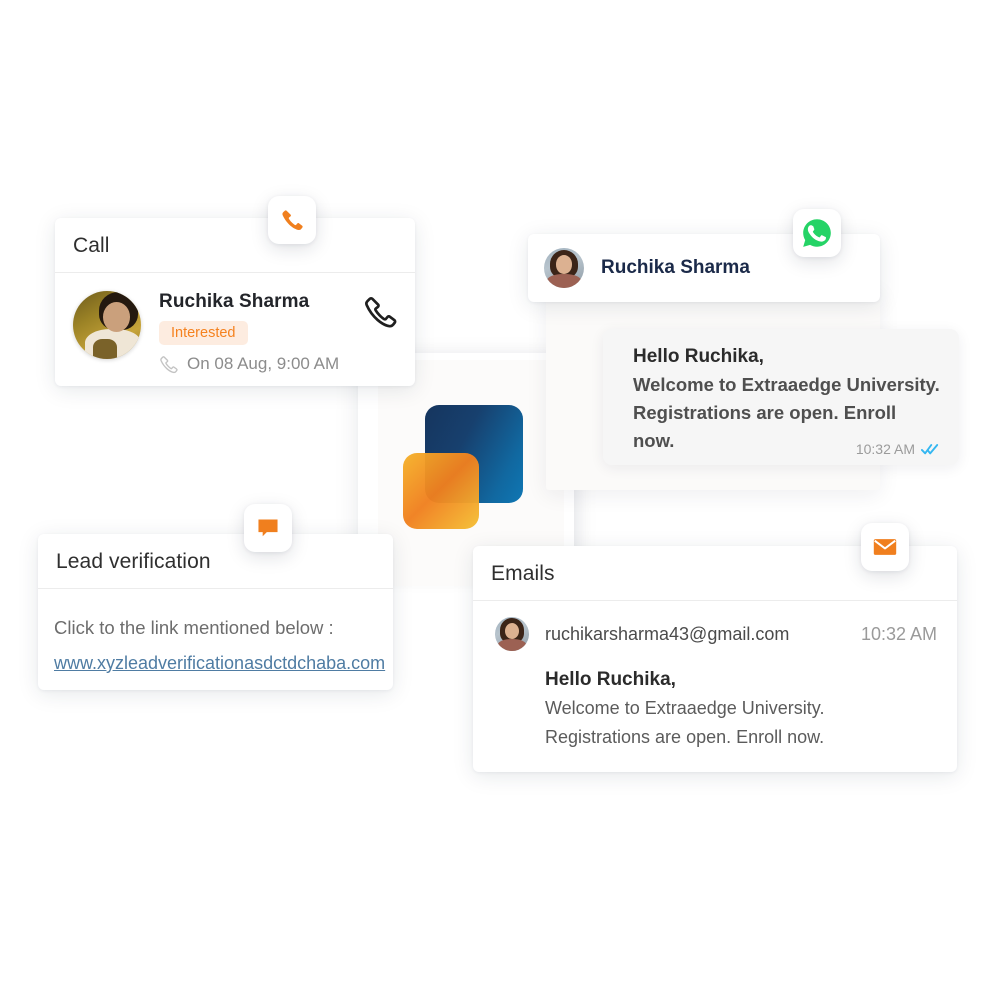  What do you see at coordinates (235, 245) in the screenshot?
I see `call-card-title: Call` at bounding box center [235, 245].